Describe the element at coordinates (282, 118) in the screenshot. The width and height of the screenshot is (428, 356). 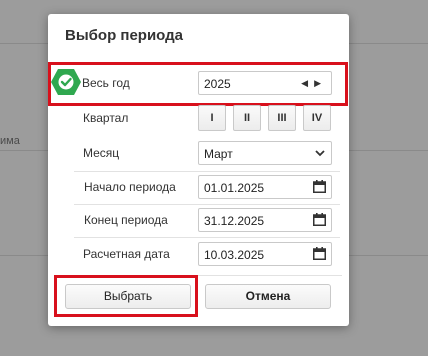
I see `quarter-button-3: III` at that location.